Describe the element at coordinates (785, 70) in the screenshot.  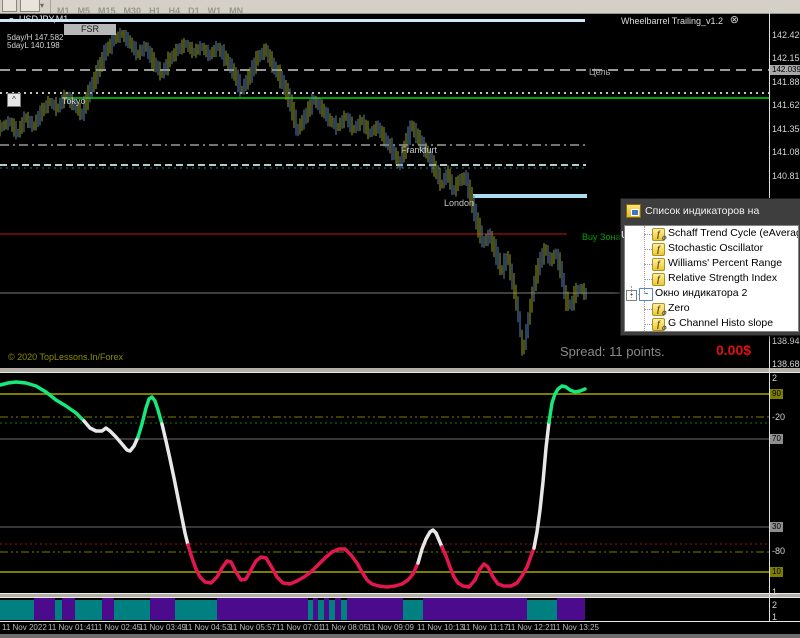
I see `price-axis-label-142.039: 142.039` at that location.